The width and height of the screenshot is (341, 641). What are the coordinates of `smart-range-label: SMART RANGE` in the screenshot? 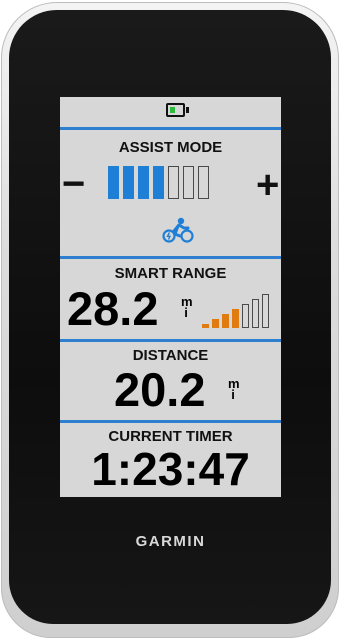 It's located at (170, 273).